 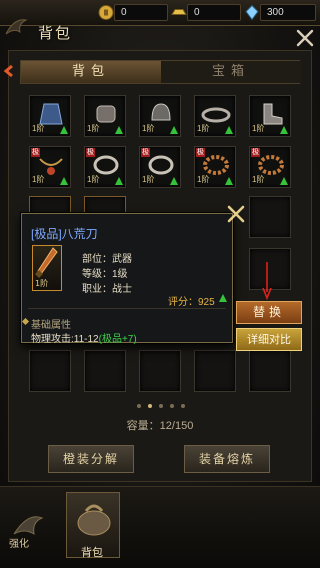 What do you see at coordinates (160, 426) in the screenshot?
I see `capacity-label: 容量：12/150` at bounding box center [160, 426].